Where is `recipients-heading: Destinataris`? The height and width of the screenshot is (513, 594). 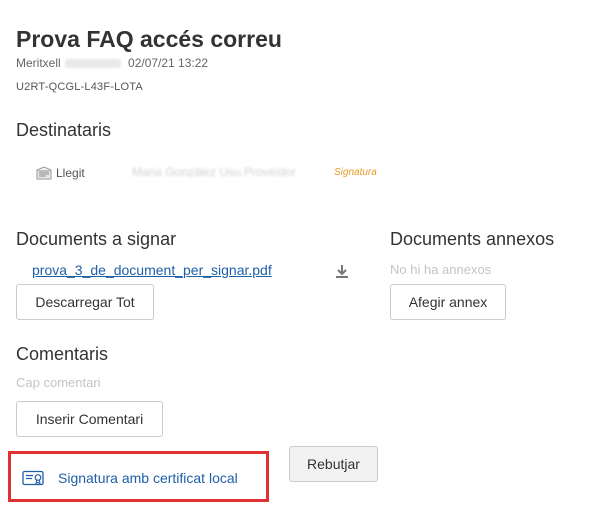
recipients-heading: Destinataris is located at coordinates (64, 130).